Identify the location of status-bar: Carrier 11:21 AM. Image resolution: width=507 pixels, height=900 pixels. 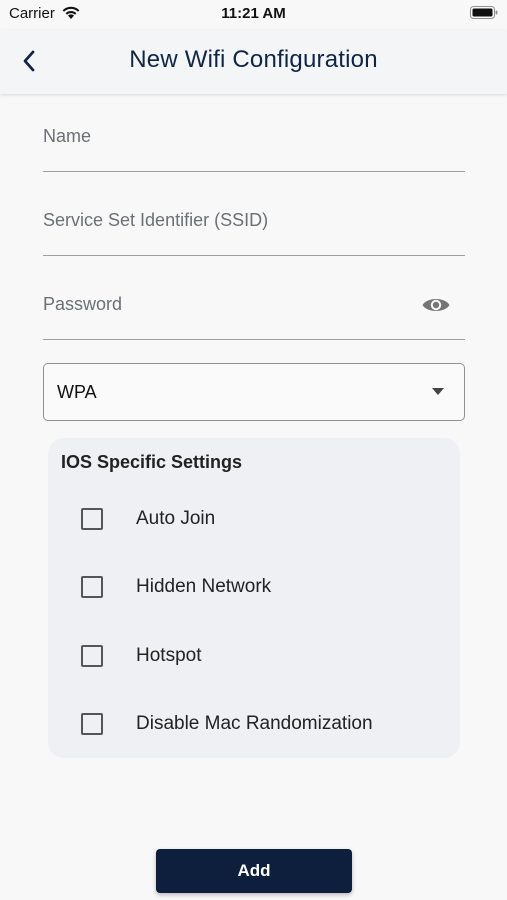
(253, 15).